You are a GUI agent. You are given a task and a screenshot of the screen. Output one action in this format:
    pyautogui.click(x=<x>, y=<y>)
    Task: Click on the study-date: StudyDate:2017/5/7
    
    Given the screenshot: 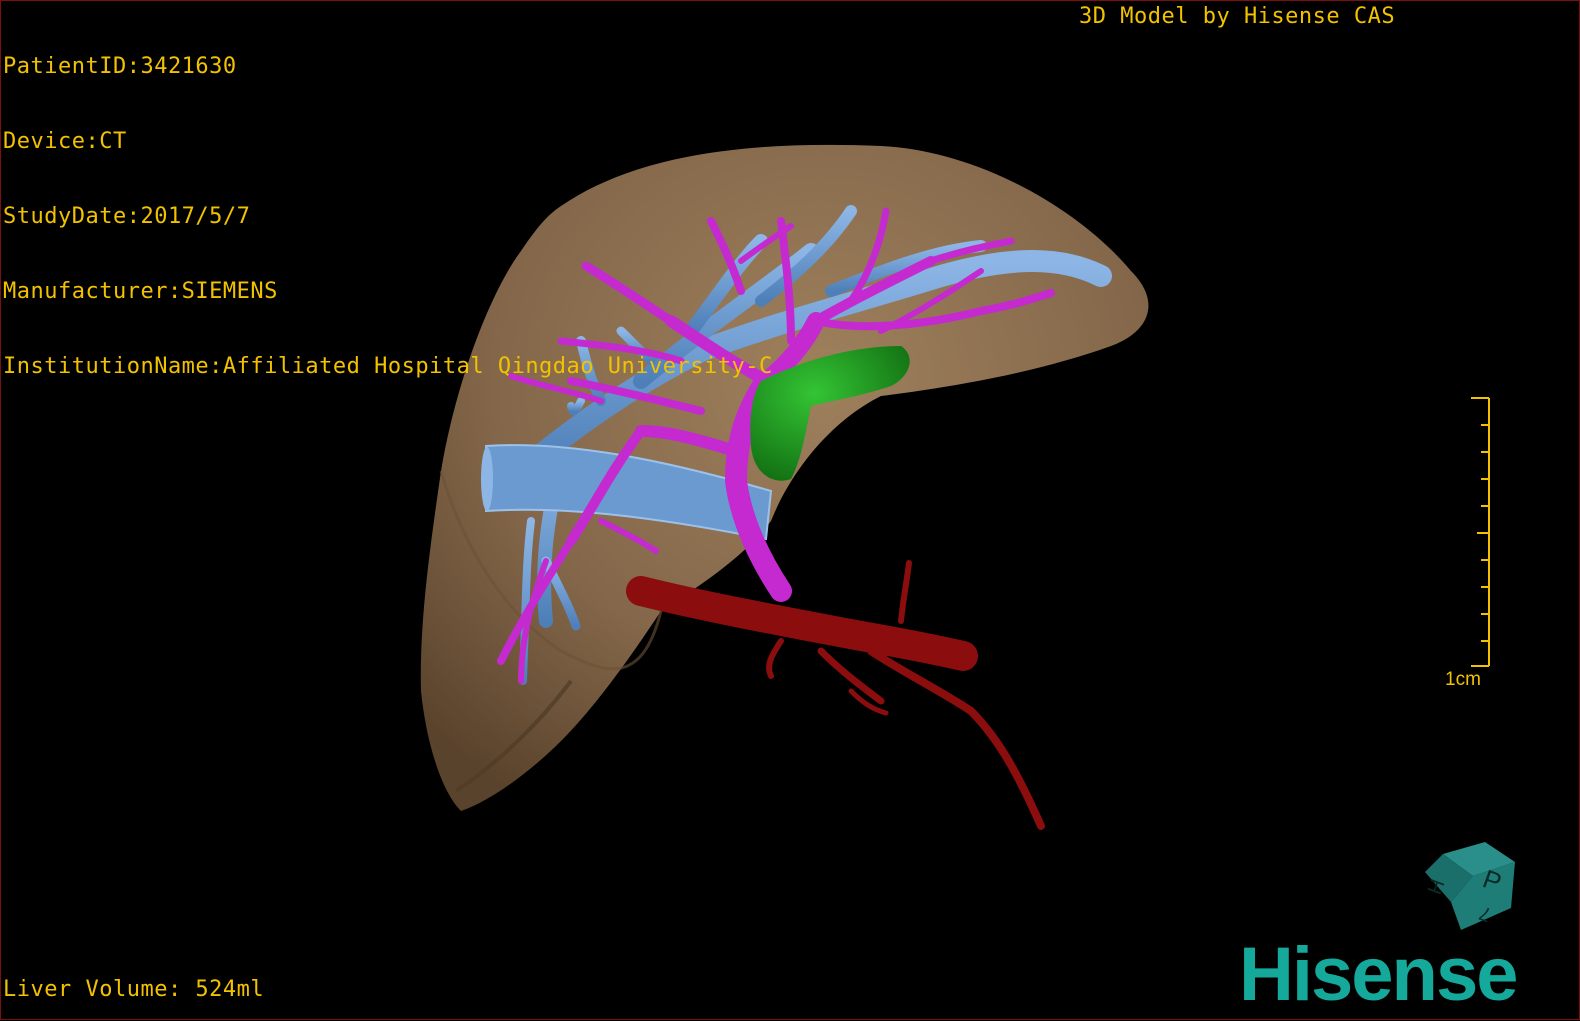 What is the action you would take?
    pyautogui.click(x=127, y=216)
    